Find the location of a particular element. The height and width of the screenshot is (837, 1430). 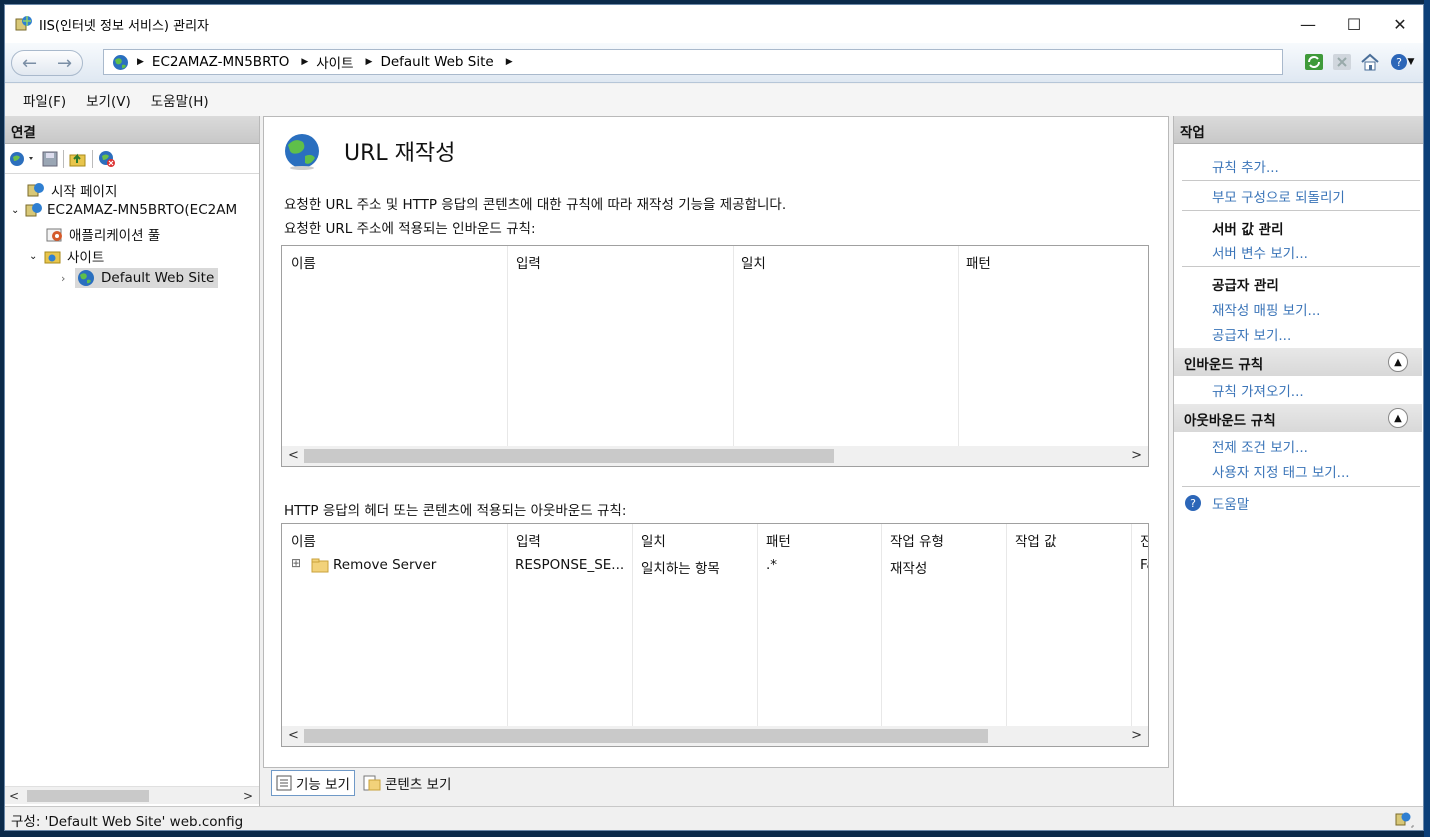

minimize-button: — is located at coordinates (1308, 24).